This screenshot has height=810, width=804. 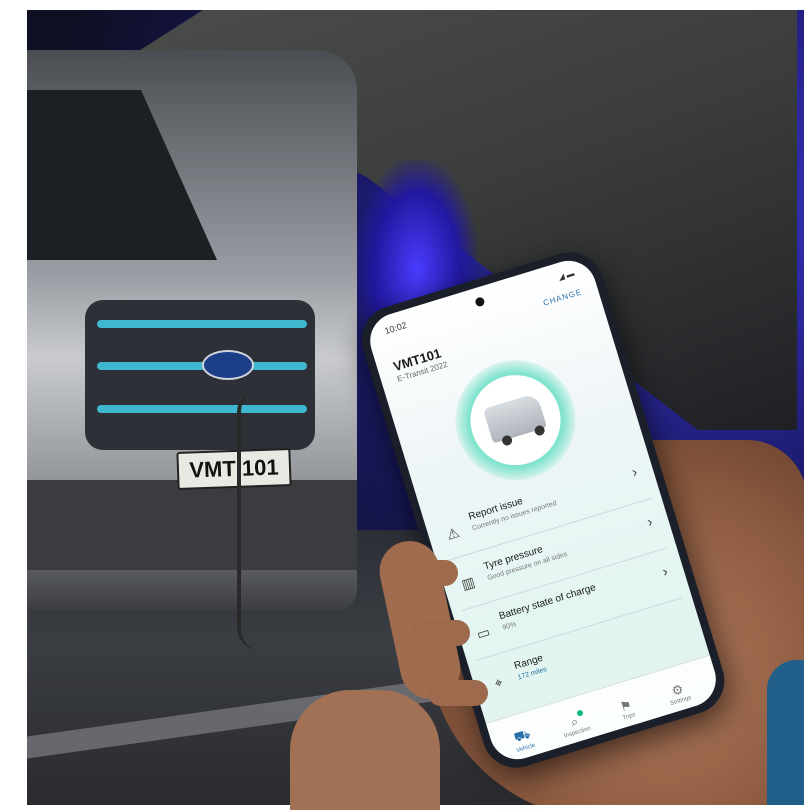 What do you see at coordinates (453, 533) in the screenshot?
I see `warning-icon: ⚠` at bounding box center [453, 533].